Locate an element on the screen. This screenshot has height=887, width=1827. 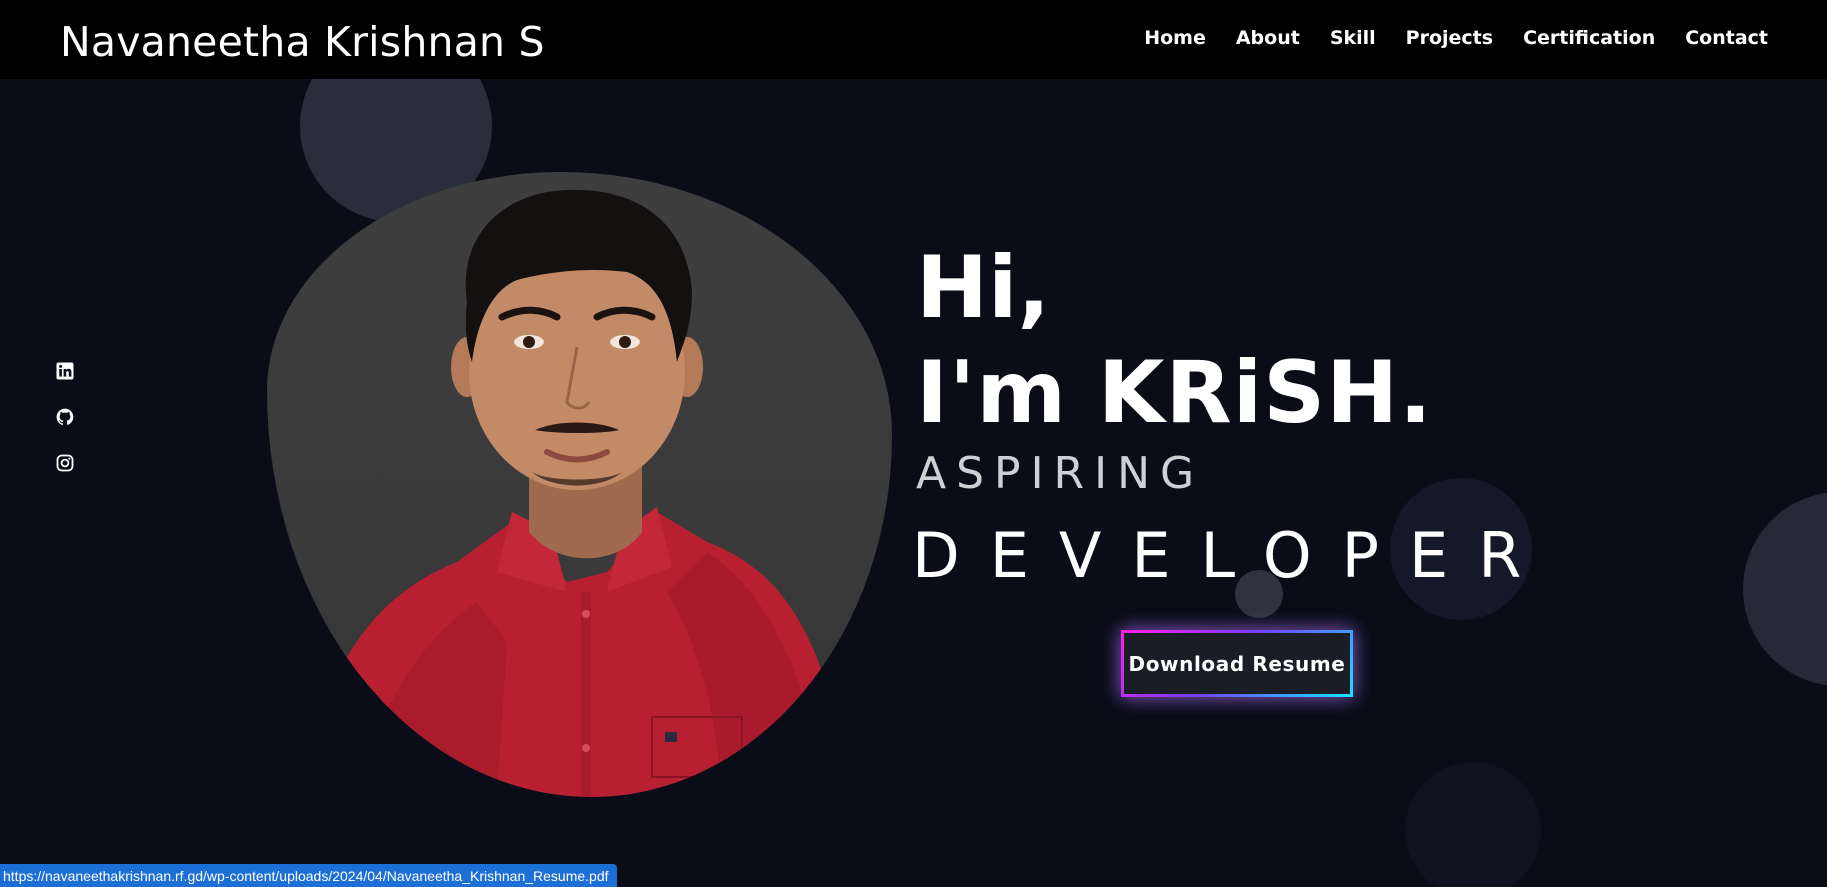
site-brand: Navaneetha Krishnan S is located at coordinates (302, 42).